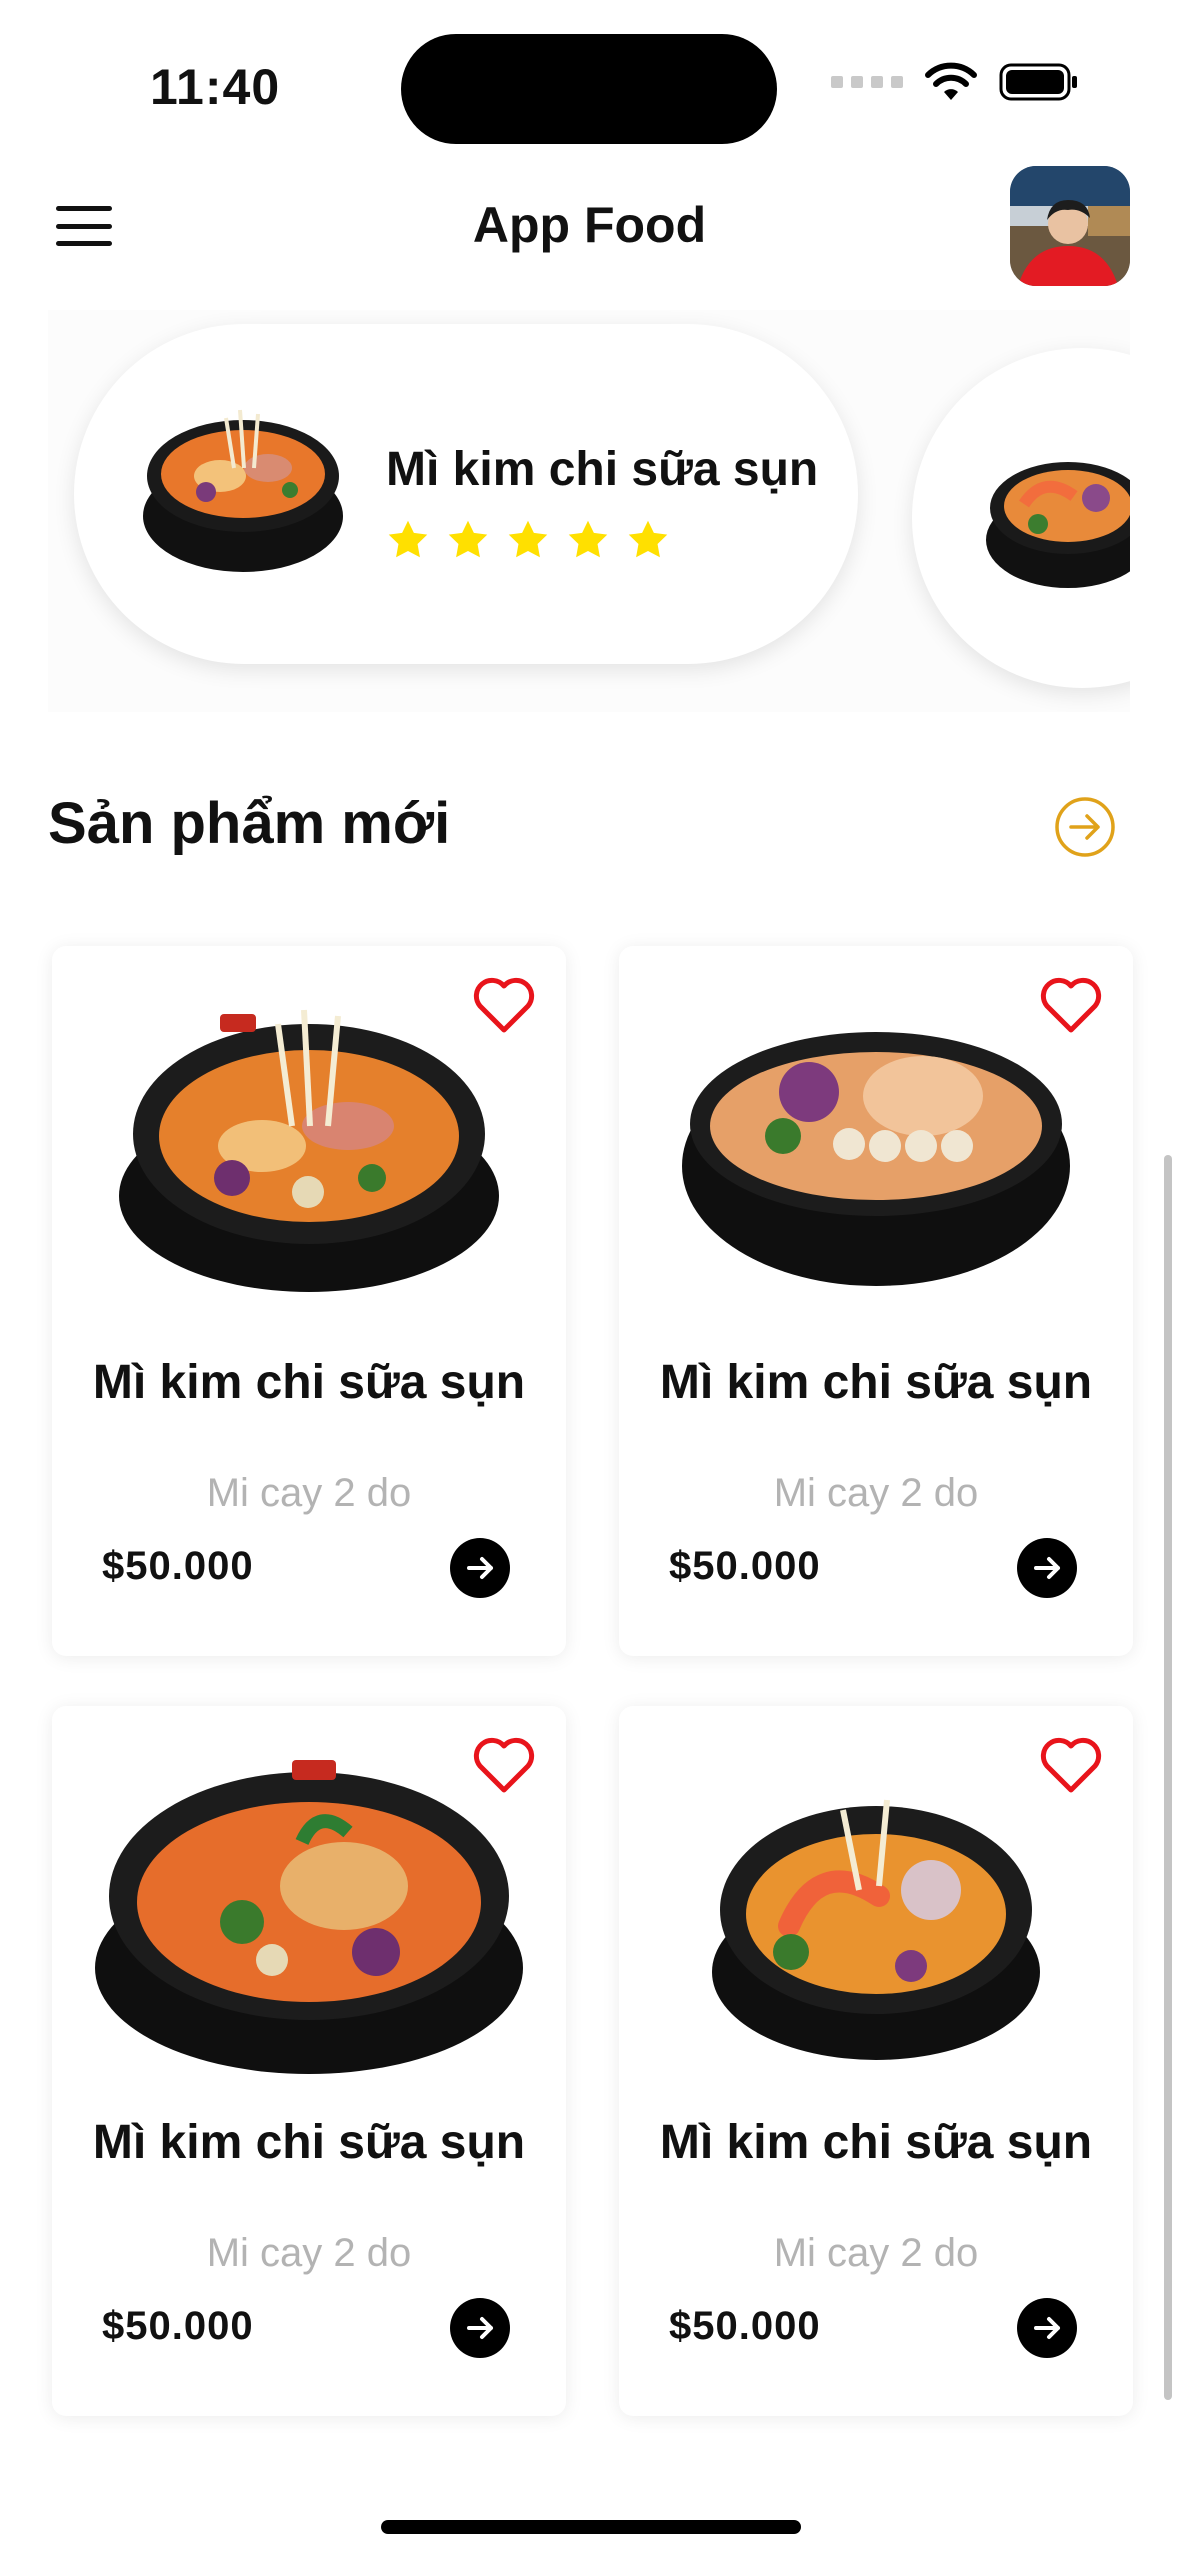 Image resolution: width=1179 pixels, height=2556 pixels. I want to click on app-header: App Food, so click(589, 230).